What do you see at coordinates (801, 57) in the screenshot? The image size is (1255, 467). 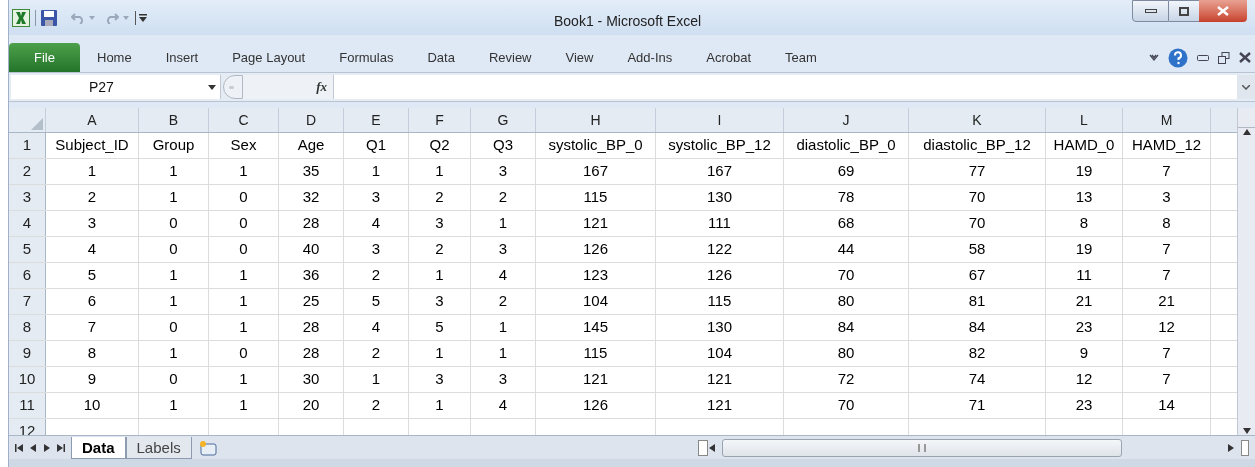 I see `ribbon-tab: Team` at bounding box center [801, 57].